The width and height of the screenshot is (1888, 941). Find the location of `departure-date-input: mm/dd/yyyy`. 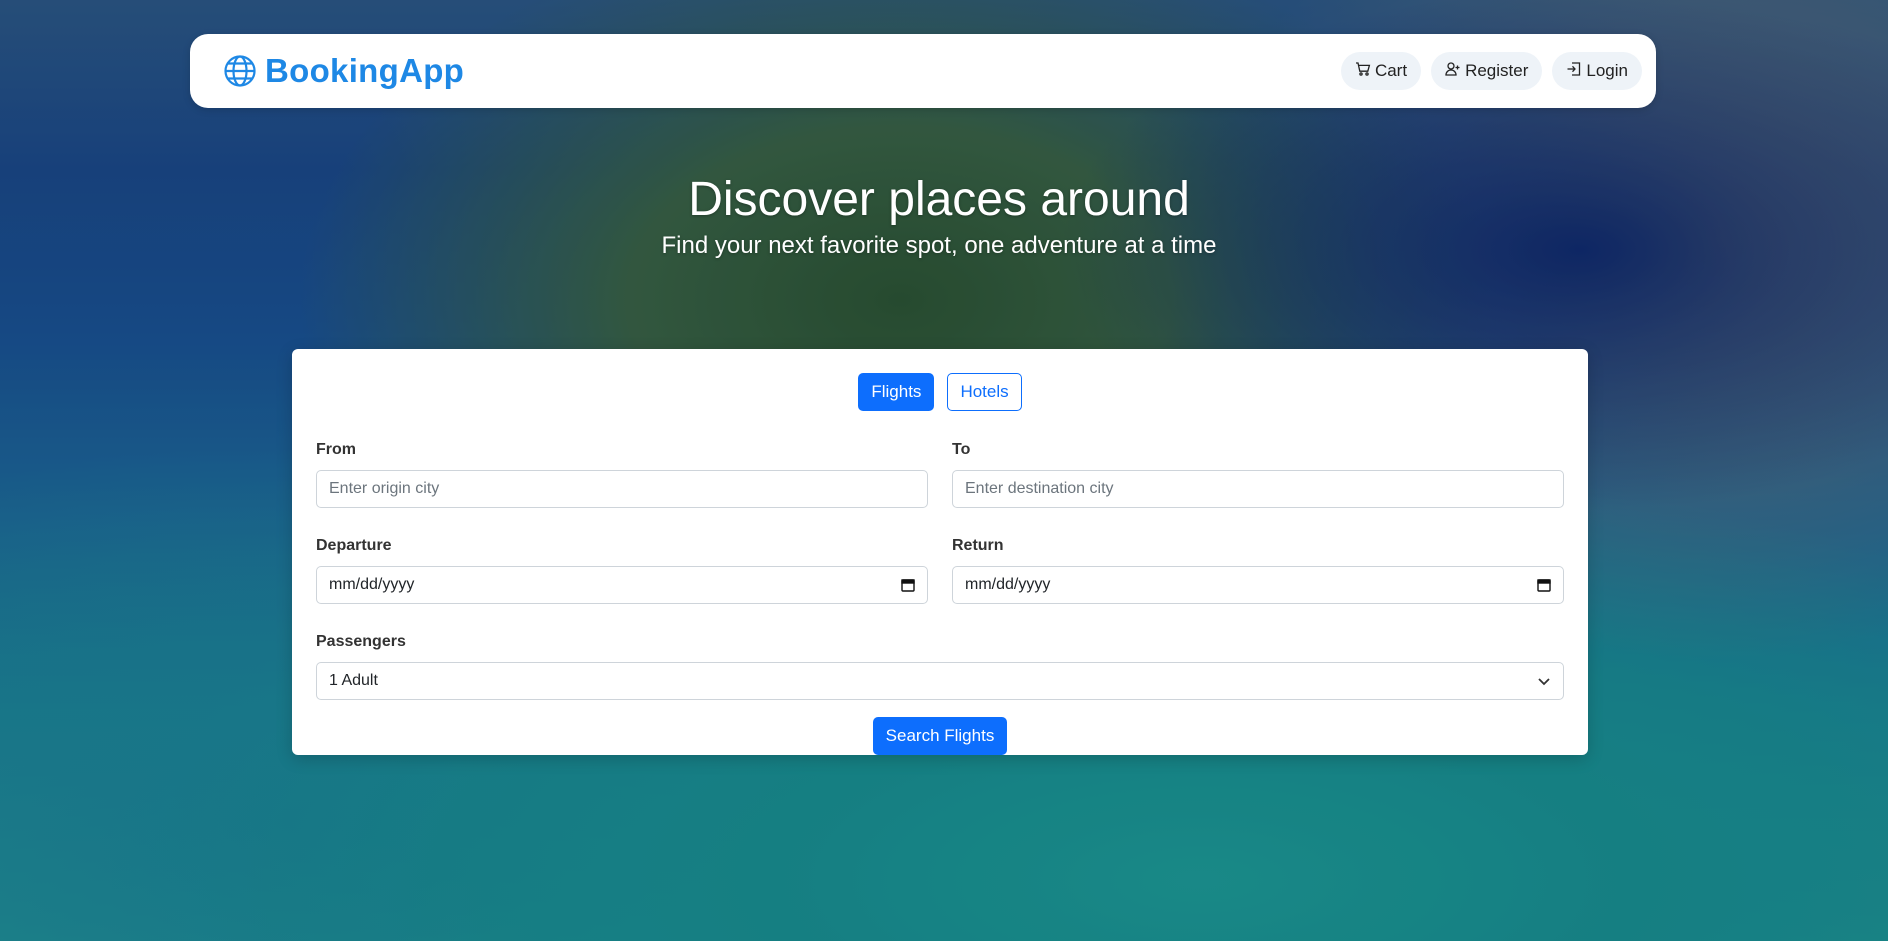

departure-date-input: mm/dd/yyyy is located at coordinates (622, 585).